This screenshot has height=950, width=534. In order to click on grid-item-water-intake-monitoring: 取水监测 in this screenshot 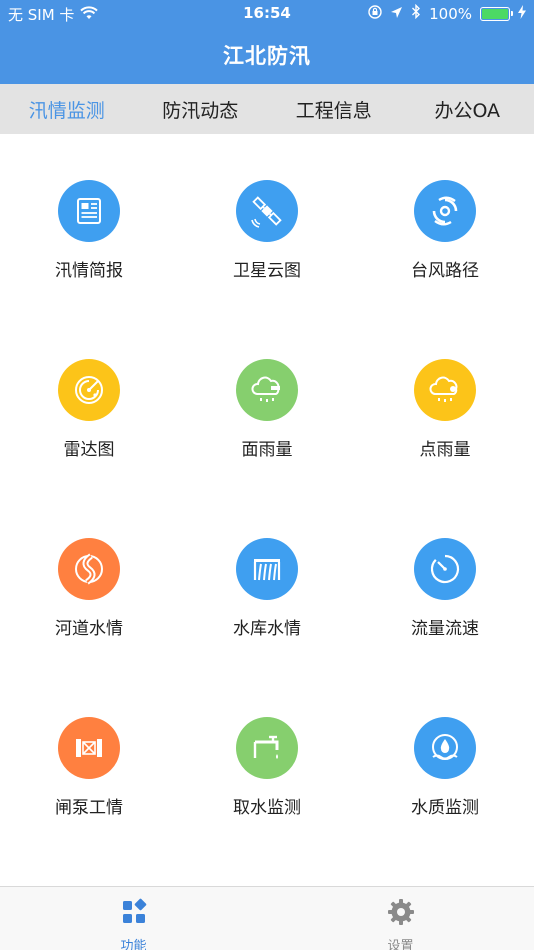, I will do `click(267, 760)`.